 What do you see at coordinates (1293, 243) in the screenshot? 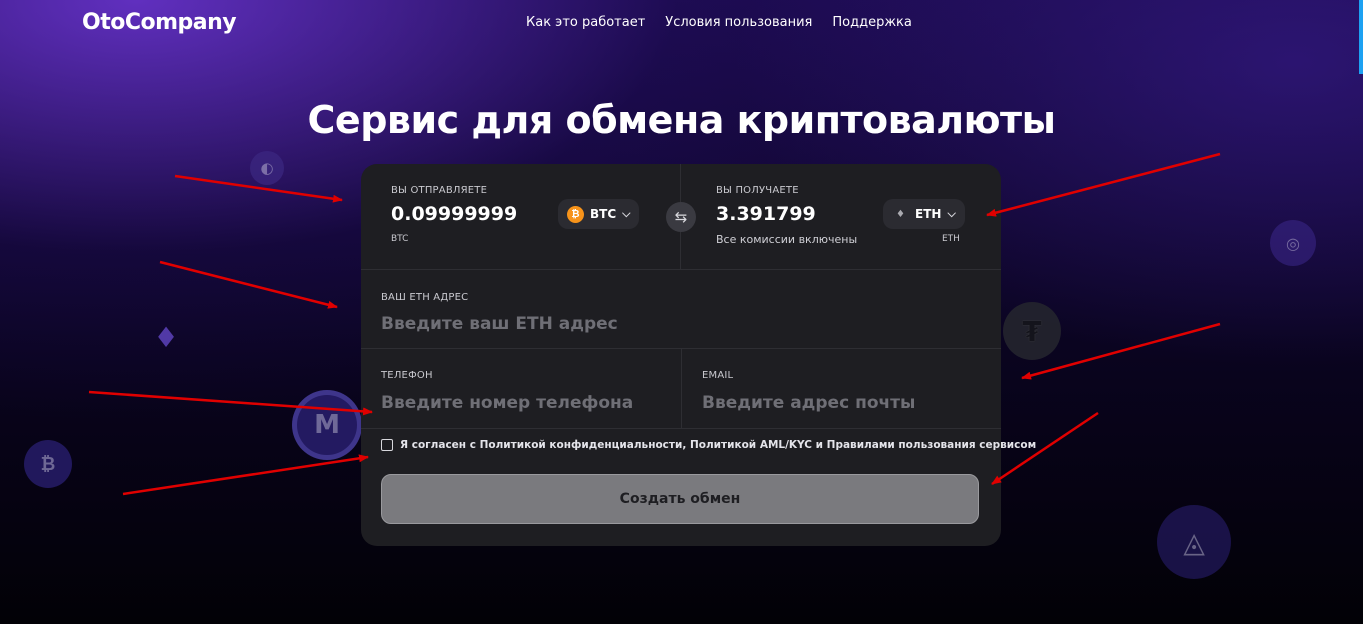
I see `nano-coin-icon: ◎` at bounding box center [1293, 243].